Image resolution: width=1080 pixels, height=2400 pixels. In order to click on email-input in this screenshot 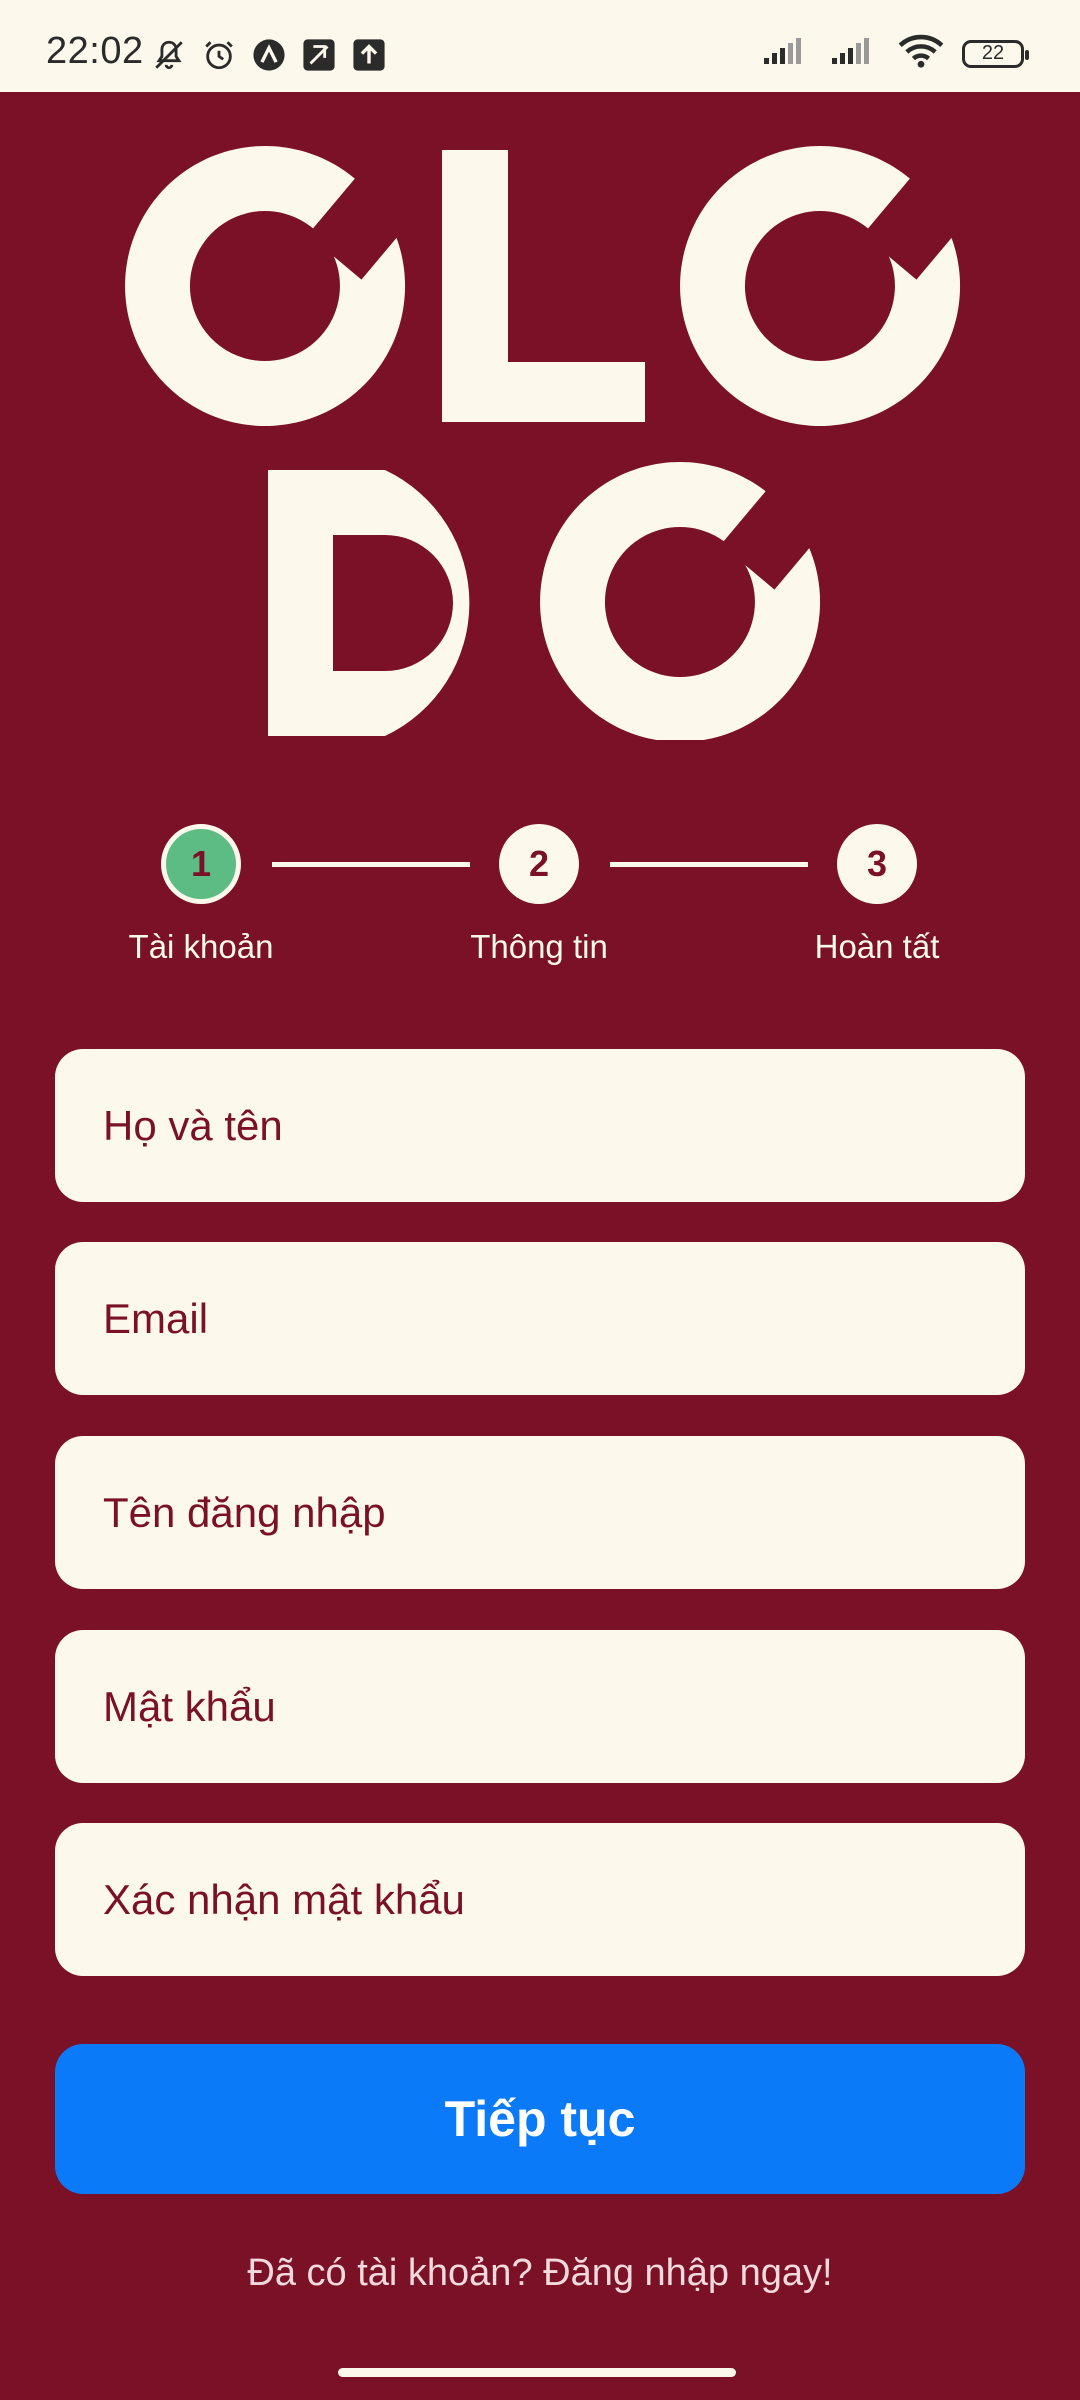, I will do `click(563, 1318)`.